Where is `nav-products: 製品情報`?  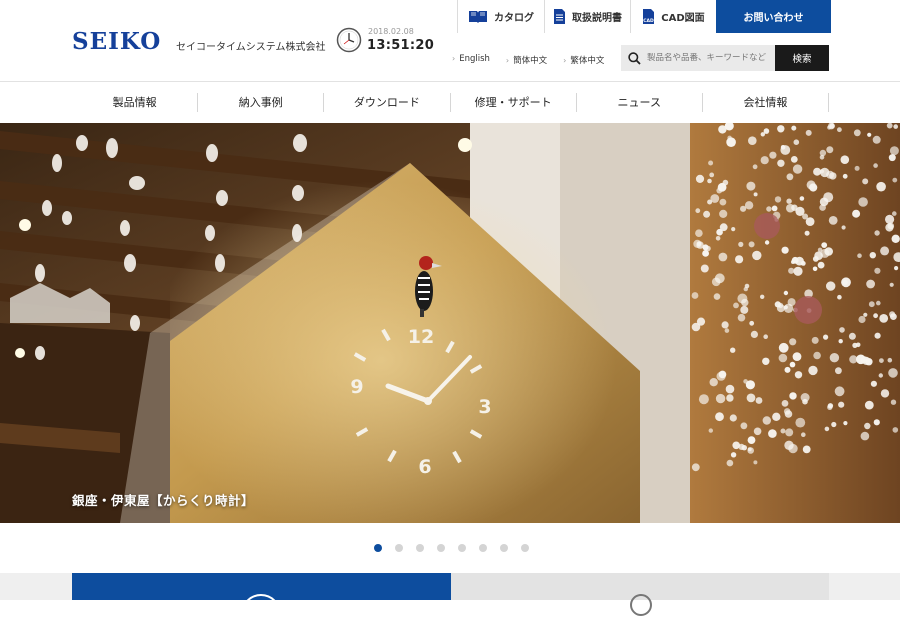
nav-products: 製品情報 is located at coordinates (135, 102).